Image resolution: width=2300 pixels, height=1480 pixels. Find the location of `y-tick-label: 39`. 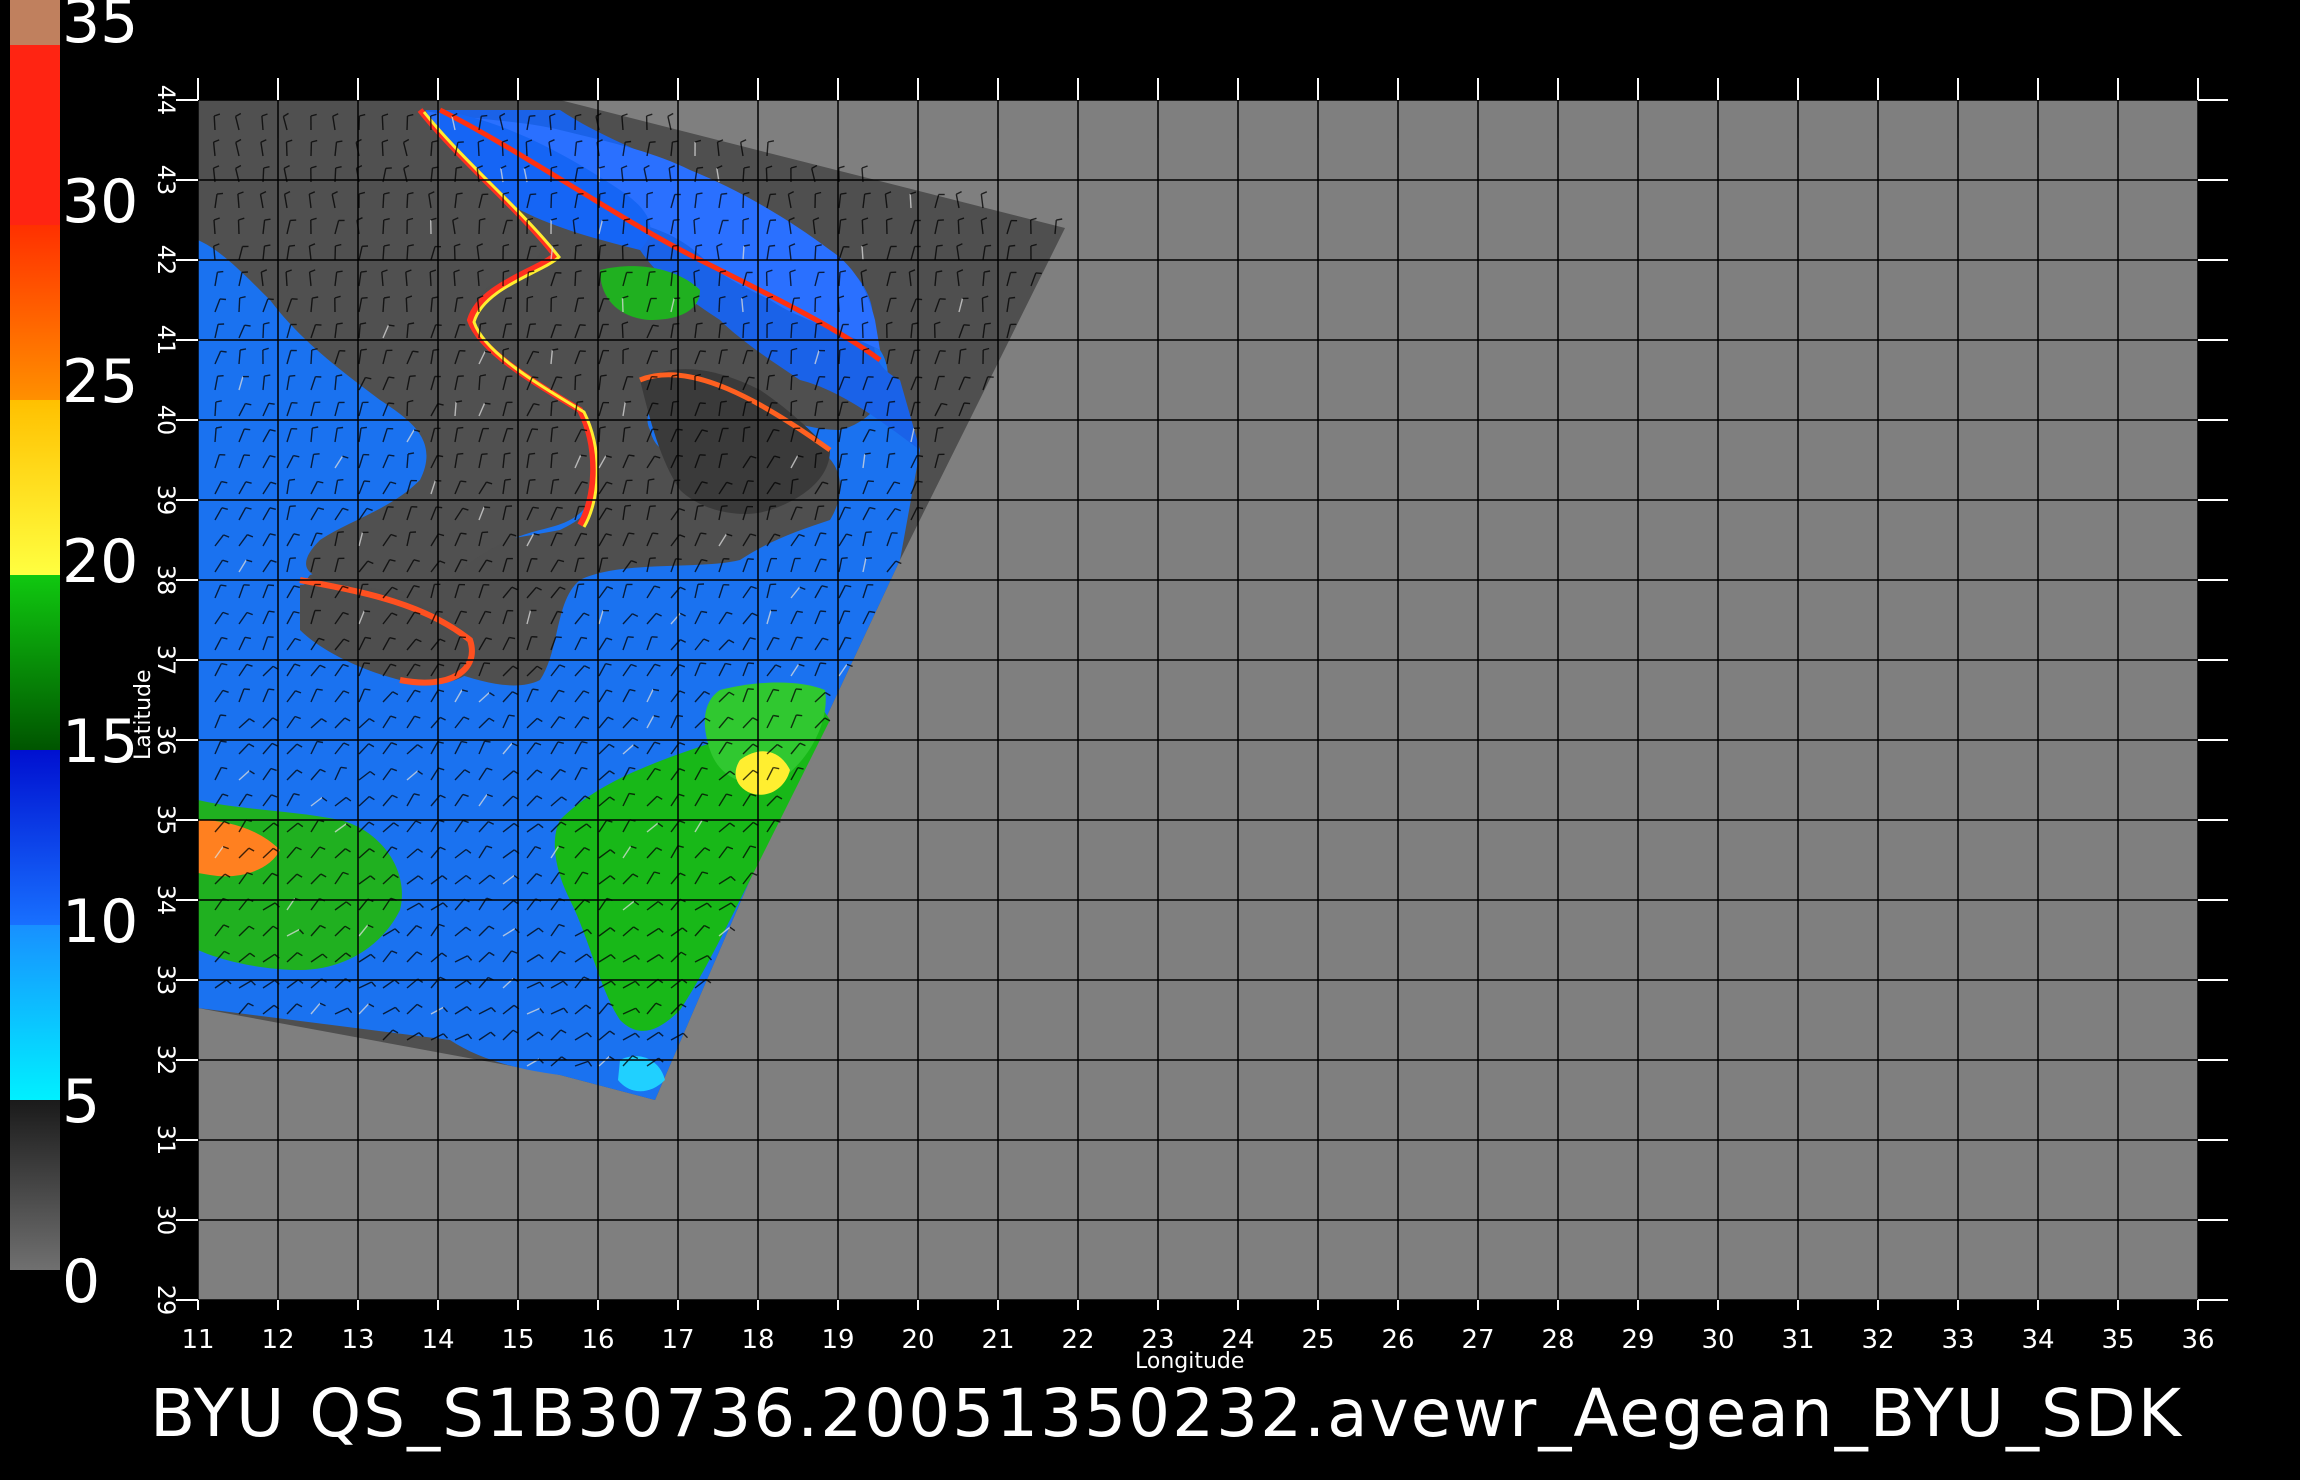

y-tick-label: 39 is located at coordinates (166, 500).